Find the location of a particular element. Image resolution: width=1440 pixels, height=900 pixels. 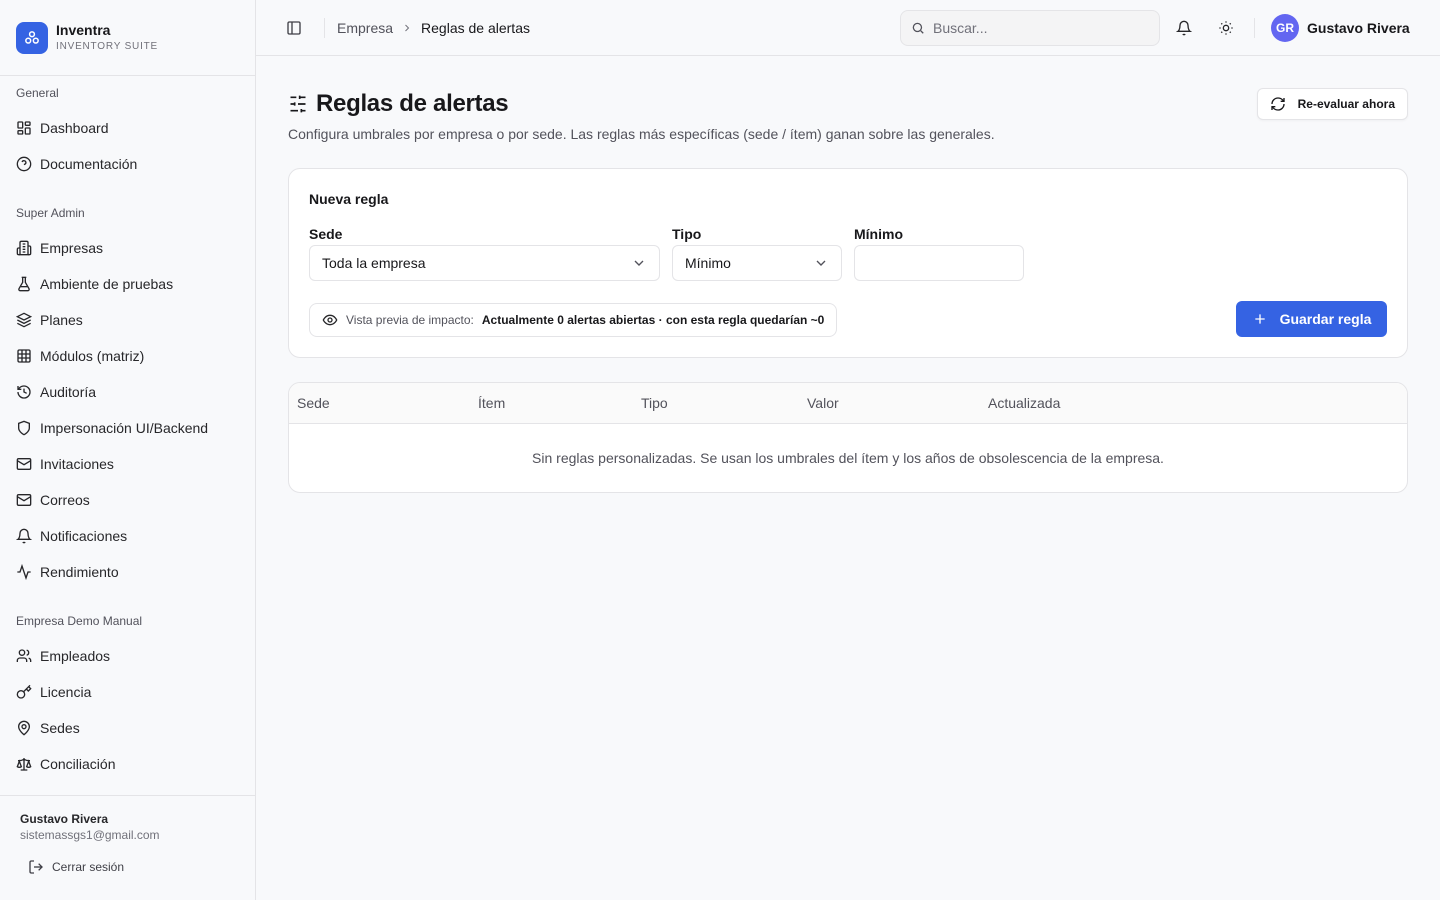

sidebar-item-label: Módulos (matriz) is located at coordinates (92, 356).